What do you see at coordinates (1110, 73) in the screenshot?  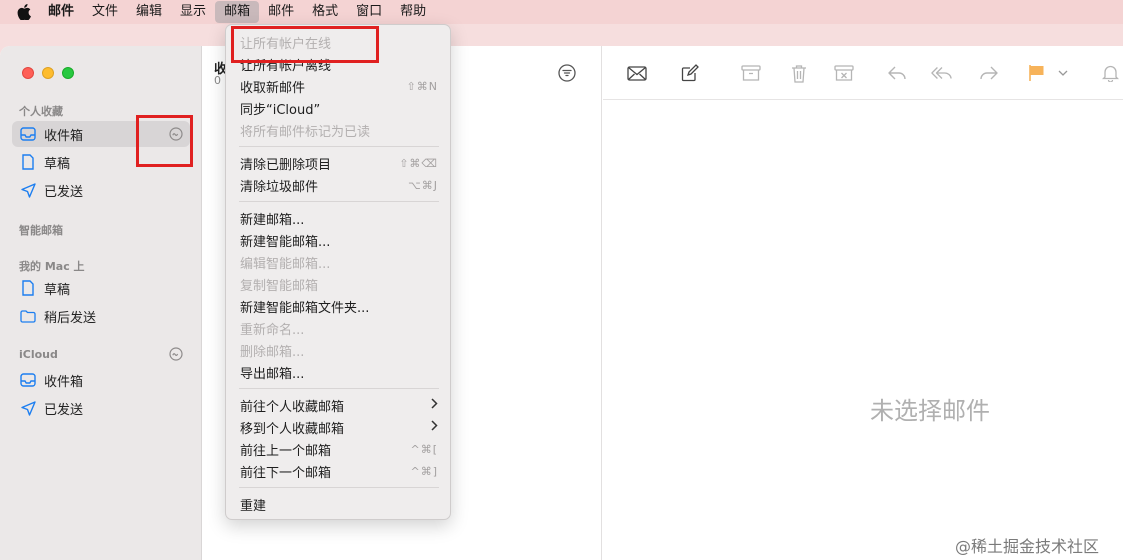 I see `bell-icon` at bounding box center [1110, 73].